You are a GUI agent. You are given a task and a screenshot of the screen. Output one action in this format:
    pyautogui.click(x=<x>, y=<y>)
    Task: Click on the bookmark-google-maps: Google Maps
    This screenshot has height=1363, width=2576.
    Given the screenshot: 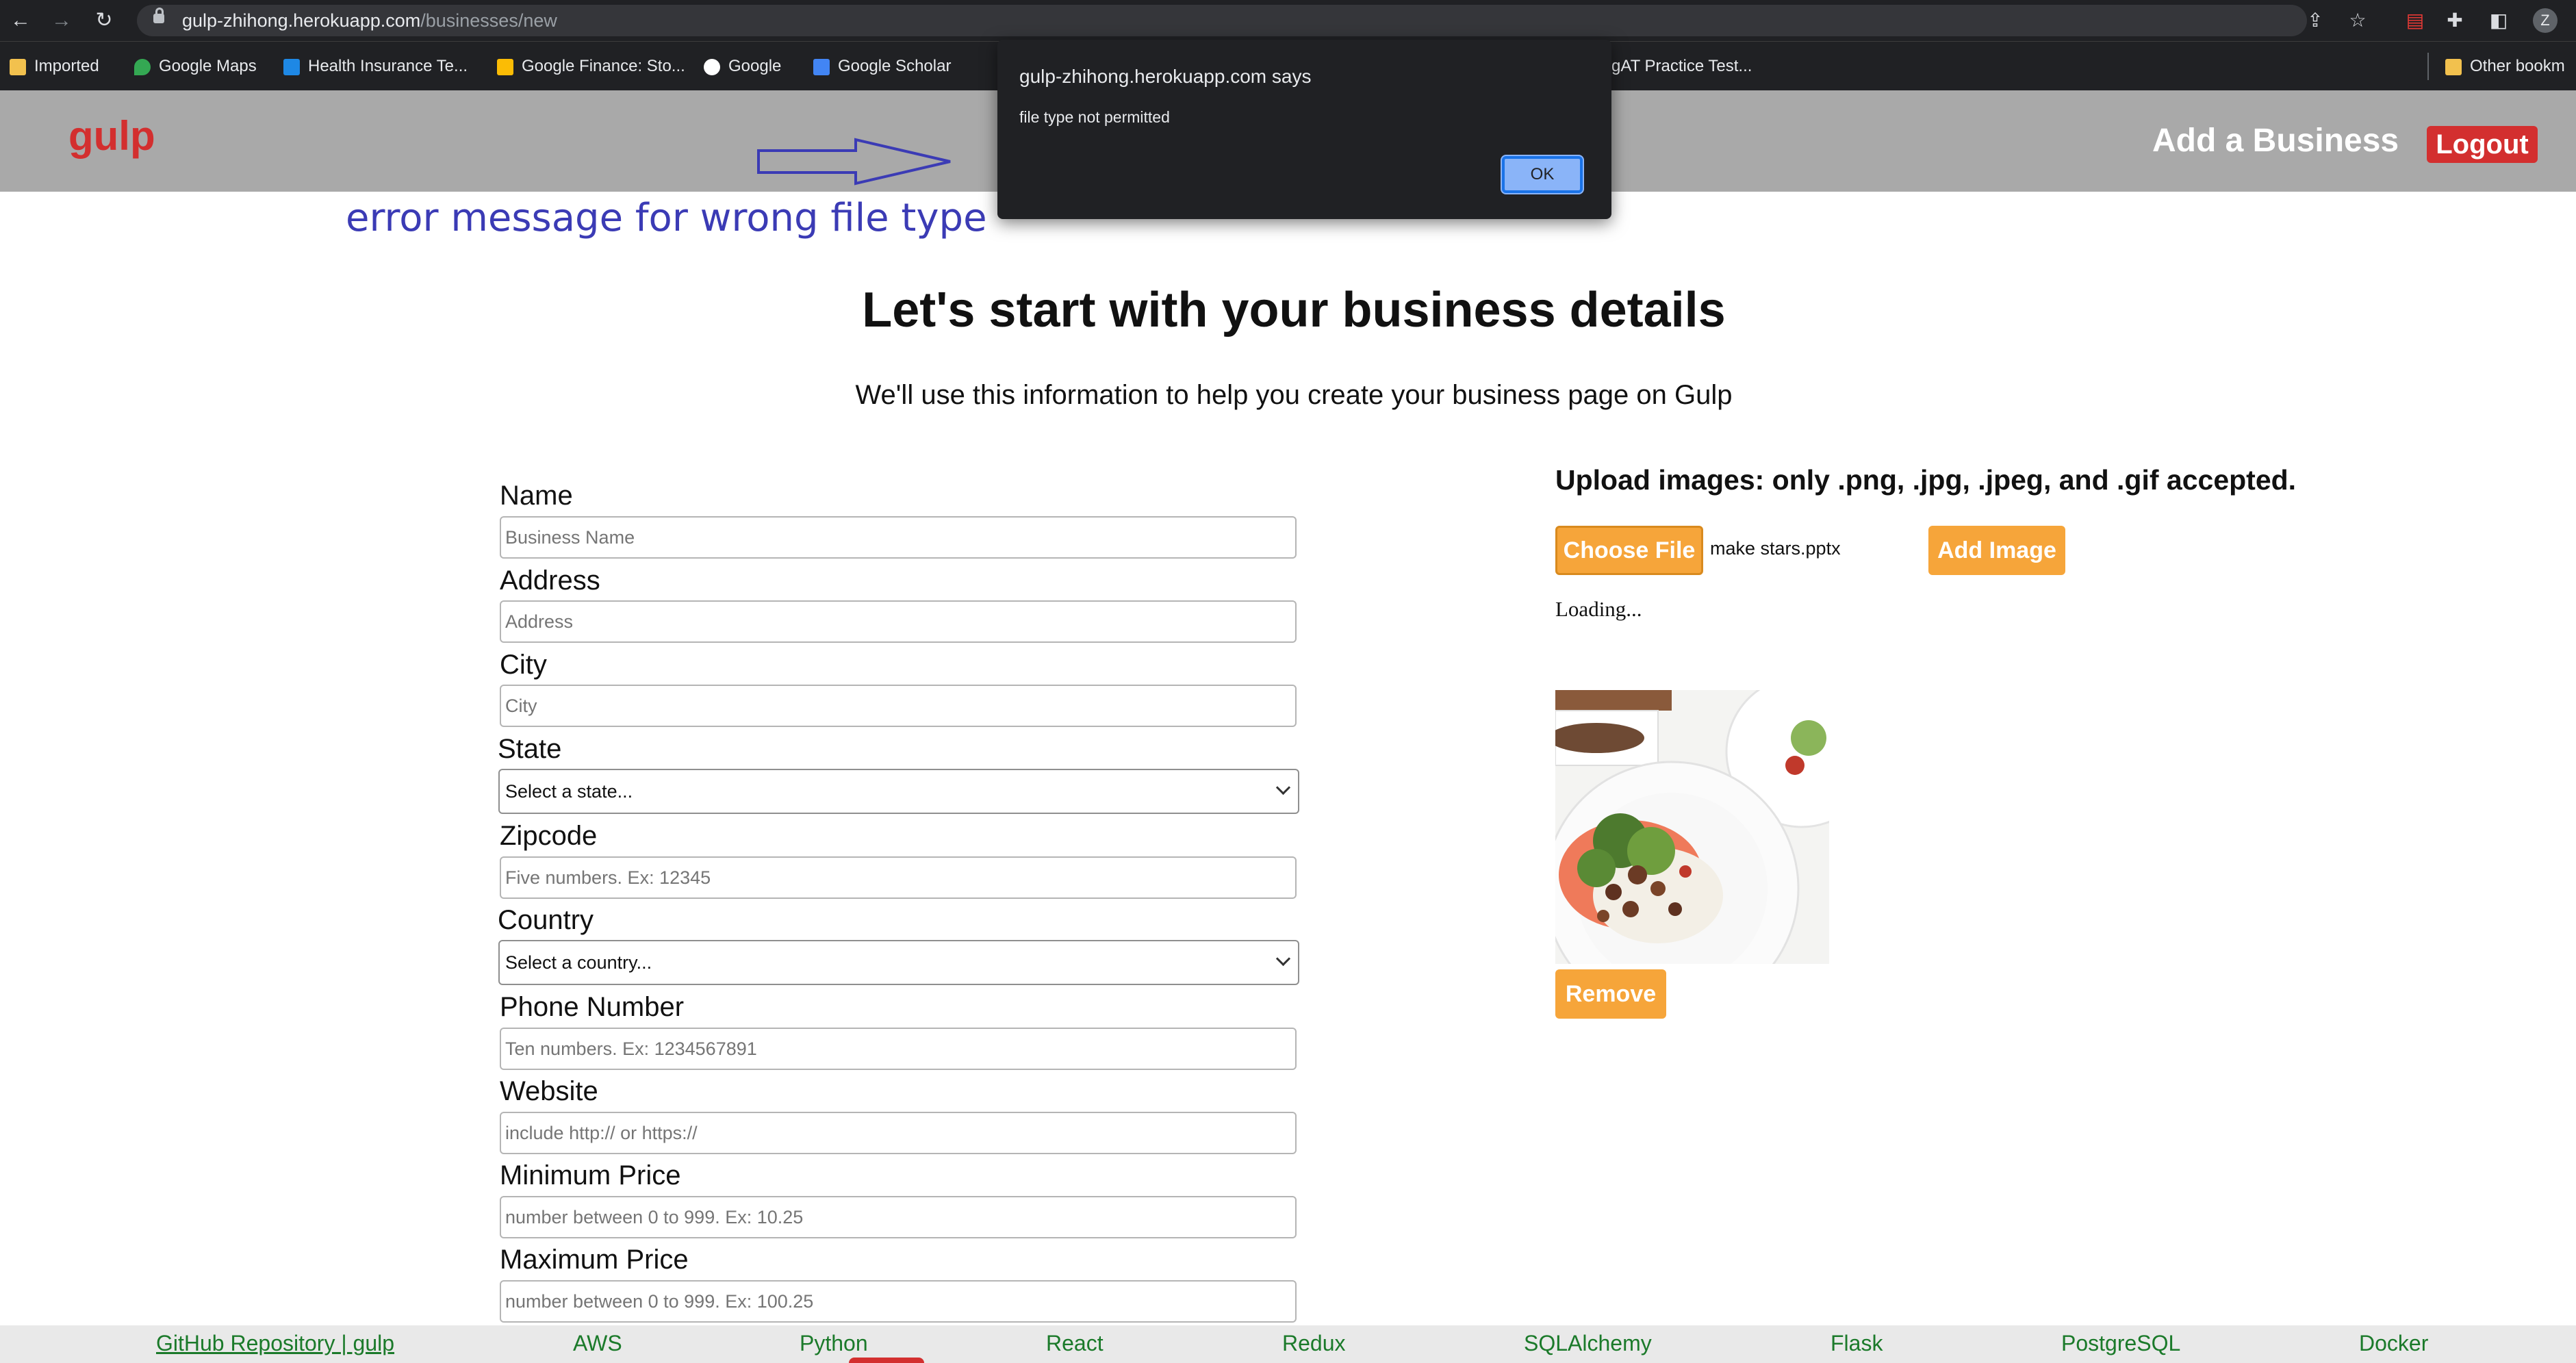 What is the action you would take?
    pyautogui.click(x=195, y=66)
    